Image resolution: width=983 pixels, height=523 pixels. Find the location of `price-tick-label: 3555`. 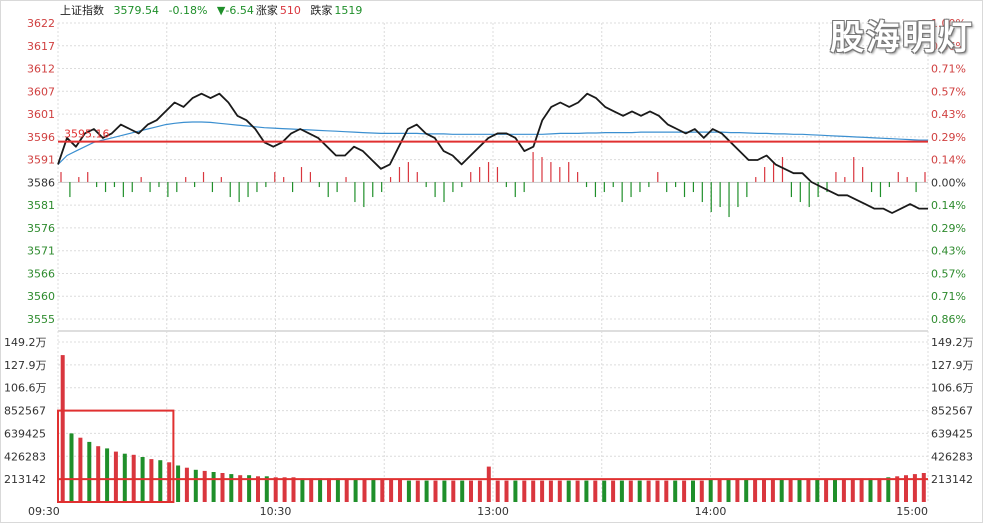

price-tick-label: 3555 is located at coordinates (41, 319).